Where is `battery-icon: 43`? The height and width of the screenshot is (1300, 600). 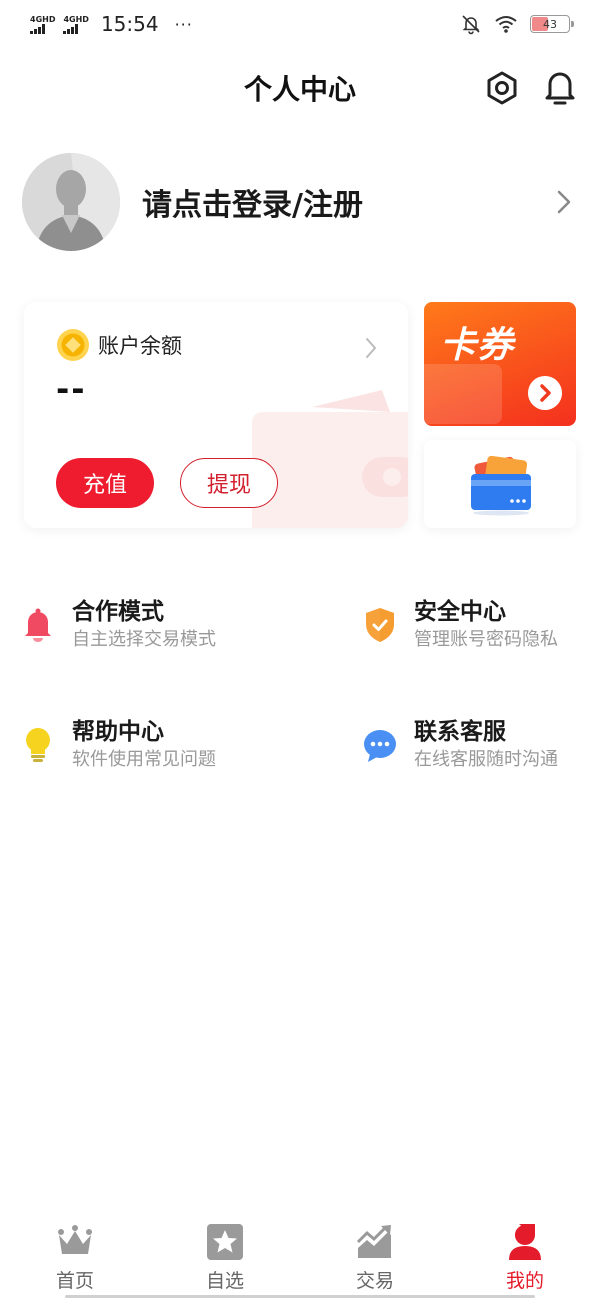
battery-icon: 43 is located at coordinates (552, 24).